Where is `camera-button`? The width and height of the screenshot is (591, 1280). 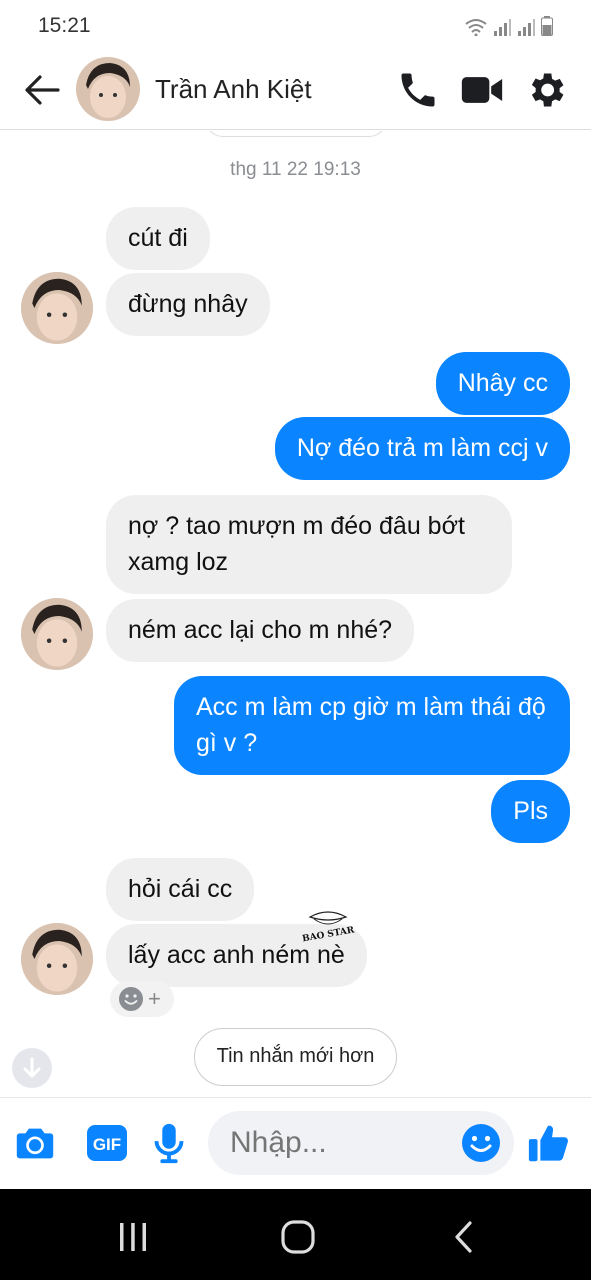
camera-button is located at coordinates (35, 1143).